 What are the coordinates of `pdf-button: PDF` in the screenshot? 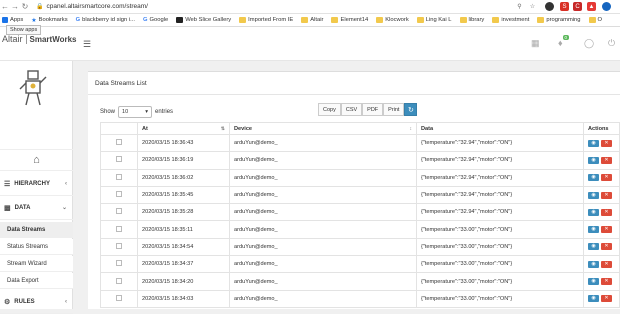 It's located at (373, 109).